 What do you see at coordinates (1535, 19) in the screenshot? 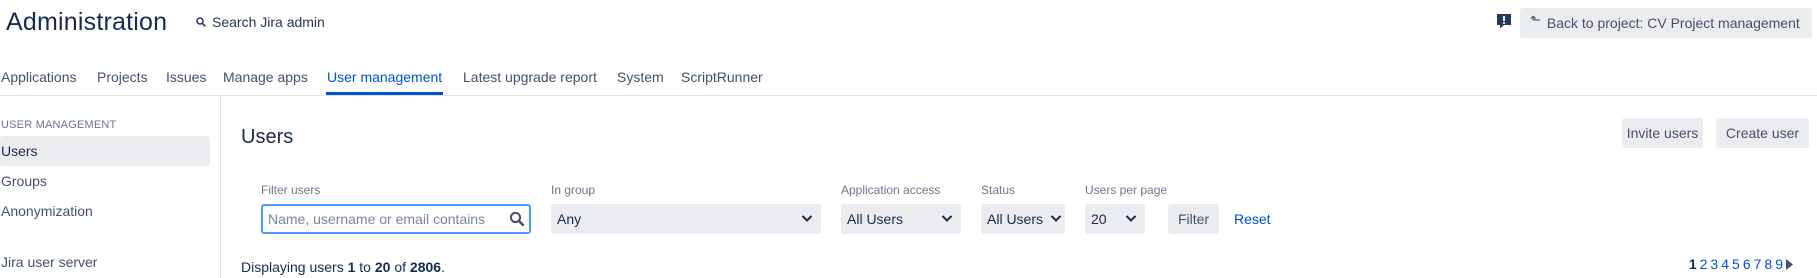
I see `back-arrow-icon: ⬑` at bounding box center [1535, 19].